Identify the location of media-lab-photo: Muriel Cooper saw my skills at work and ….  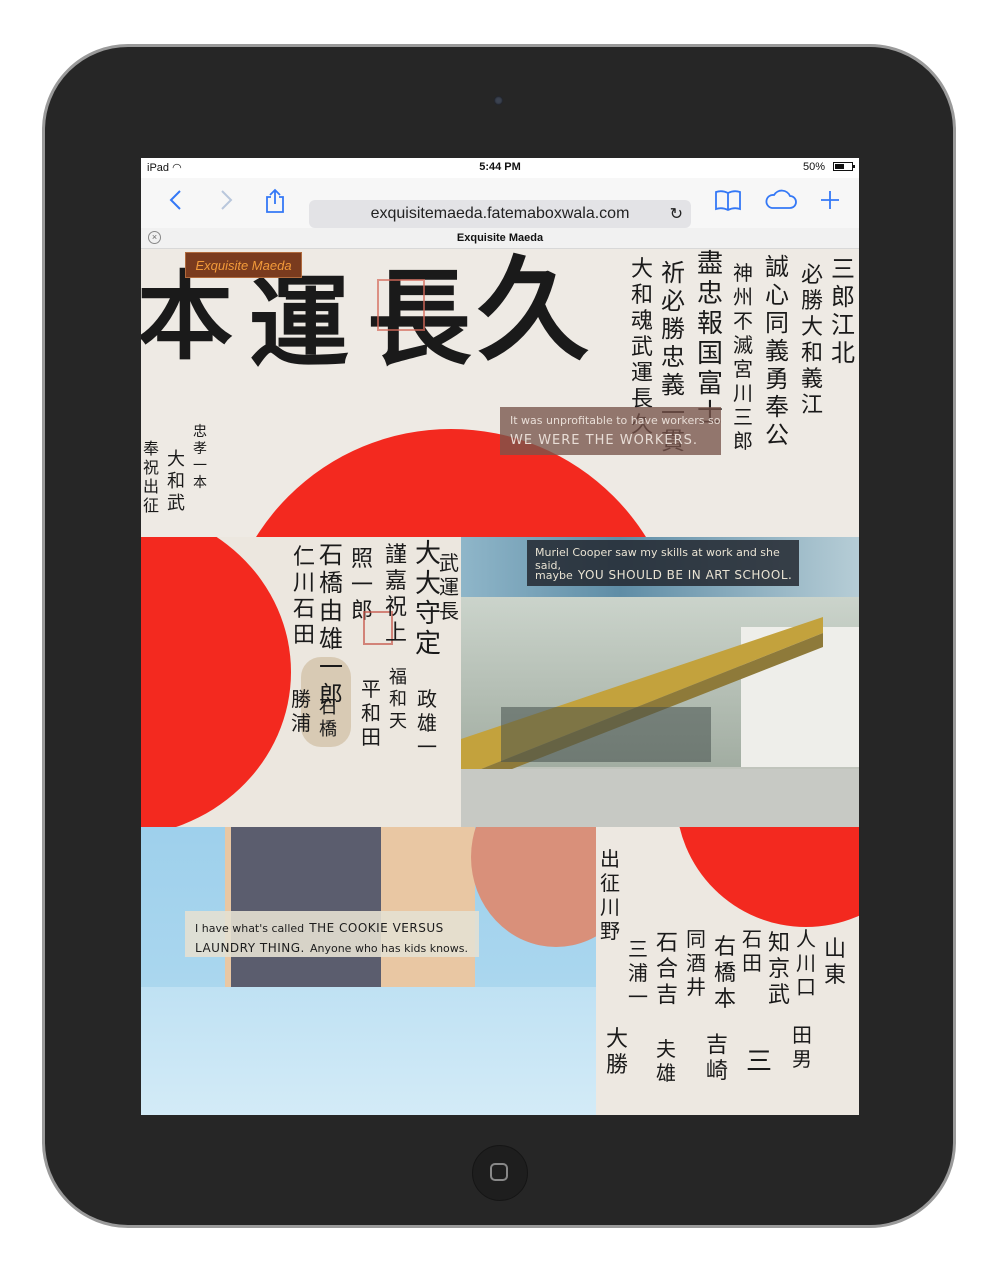
(660, 682).